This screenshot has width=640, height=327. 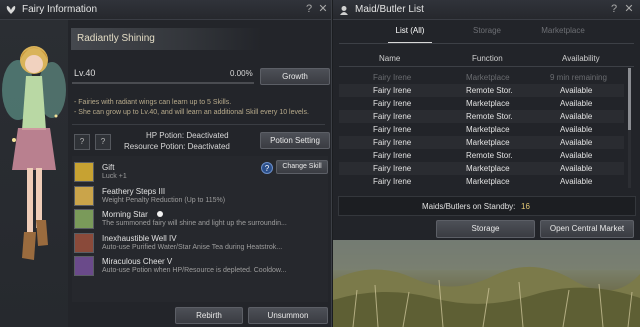 I want to click on exp-bar, so click(x=163, y=83).